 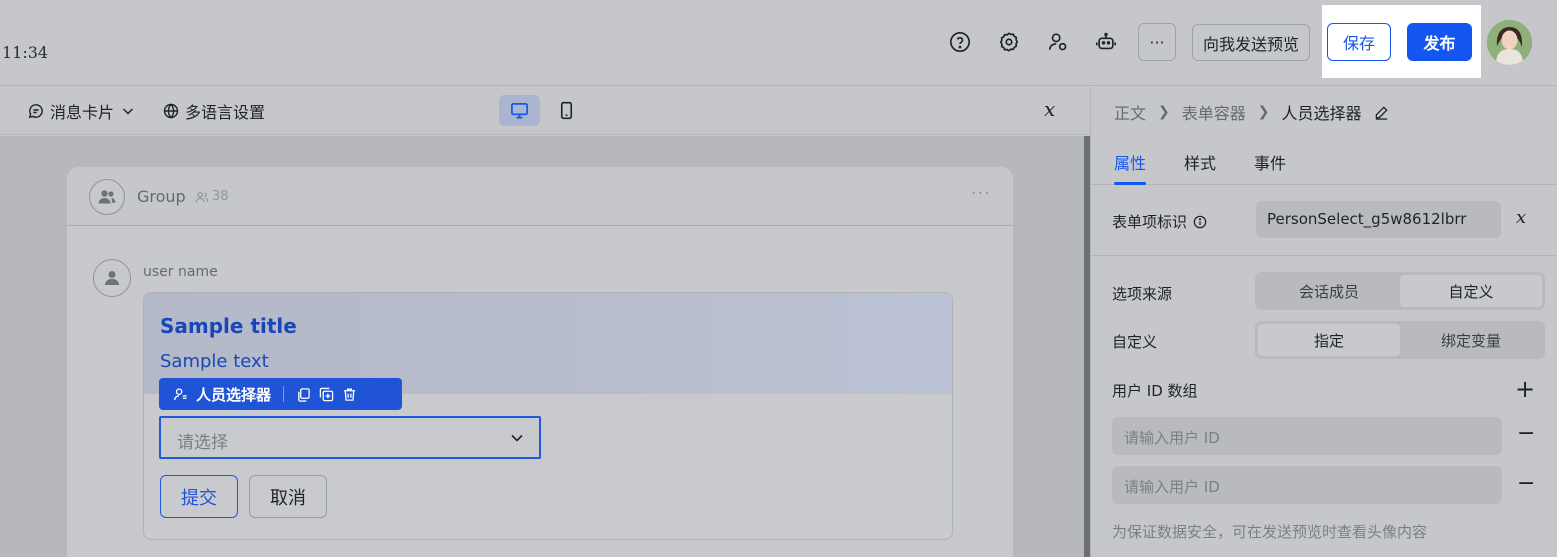 What do you see at coordinates (545, 111) in the screenshot?
I see `editor-toolbar: 消息卡片 多语言设置 𝑥` at bounding box center [545, 111].